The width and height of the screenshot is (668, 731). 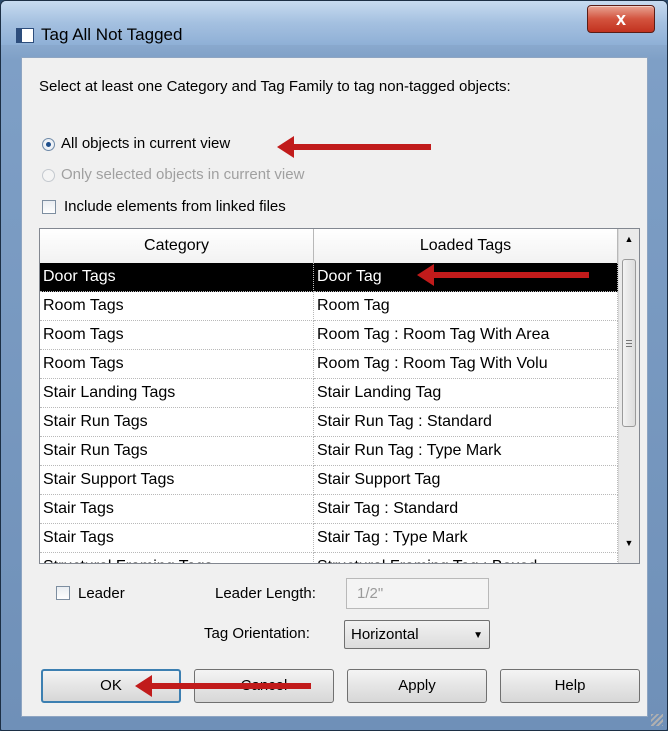 What do you see at coordinates (570, 686) in the screenshot?
I see `help-button: Help` at bounding box center [570, 686].